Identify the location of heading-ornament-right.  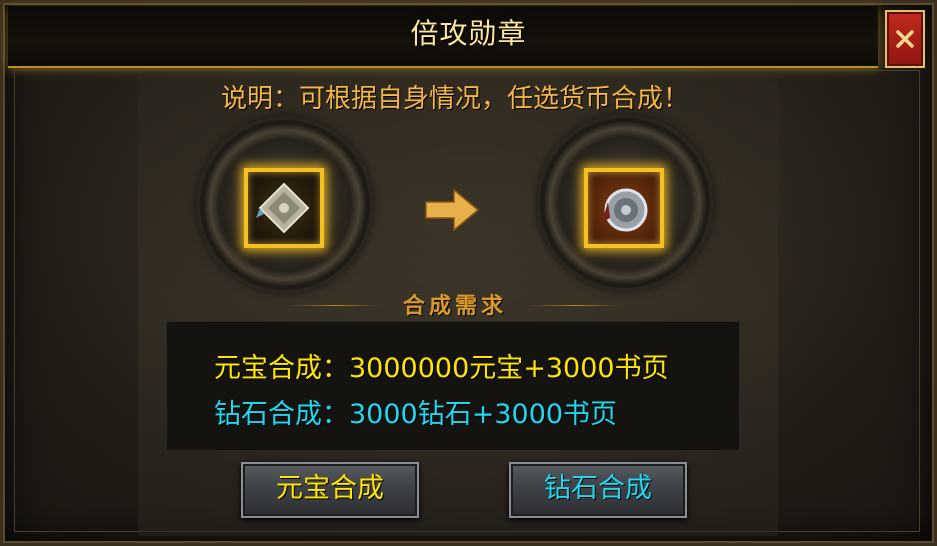
(575, 305).